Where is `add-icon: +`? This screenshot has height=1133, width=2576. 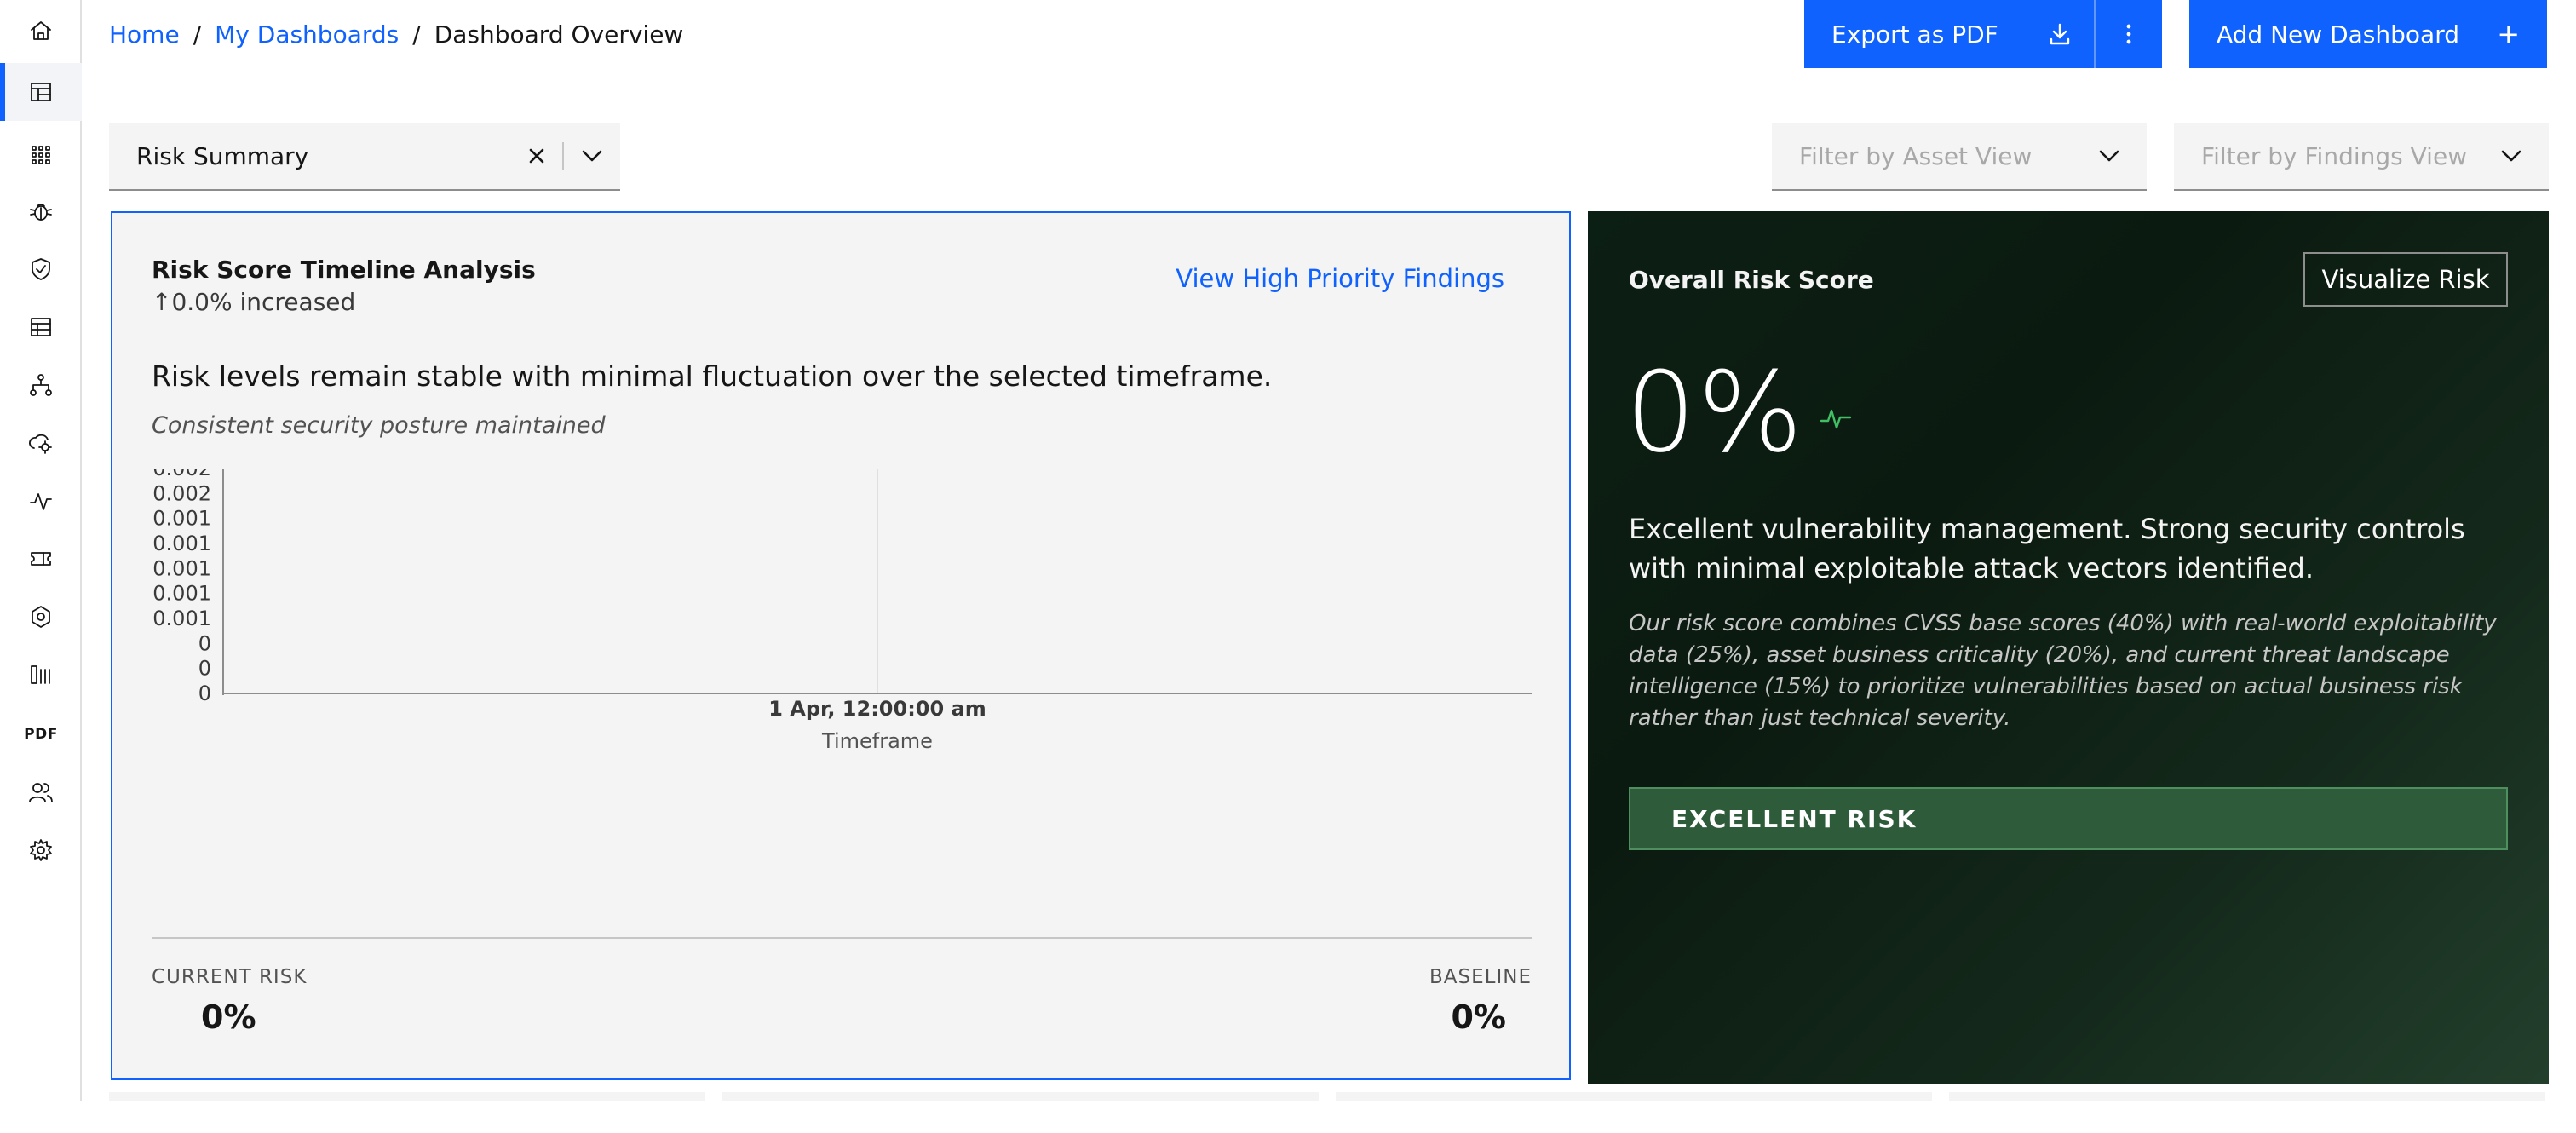
add-icon: + is located at coordinates (2508, 34).